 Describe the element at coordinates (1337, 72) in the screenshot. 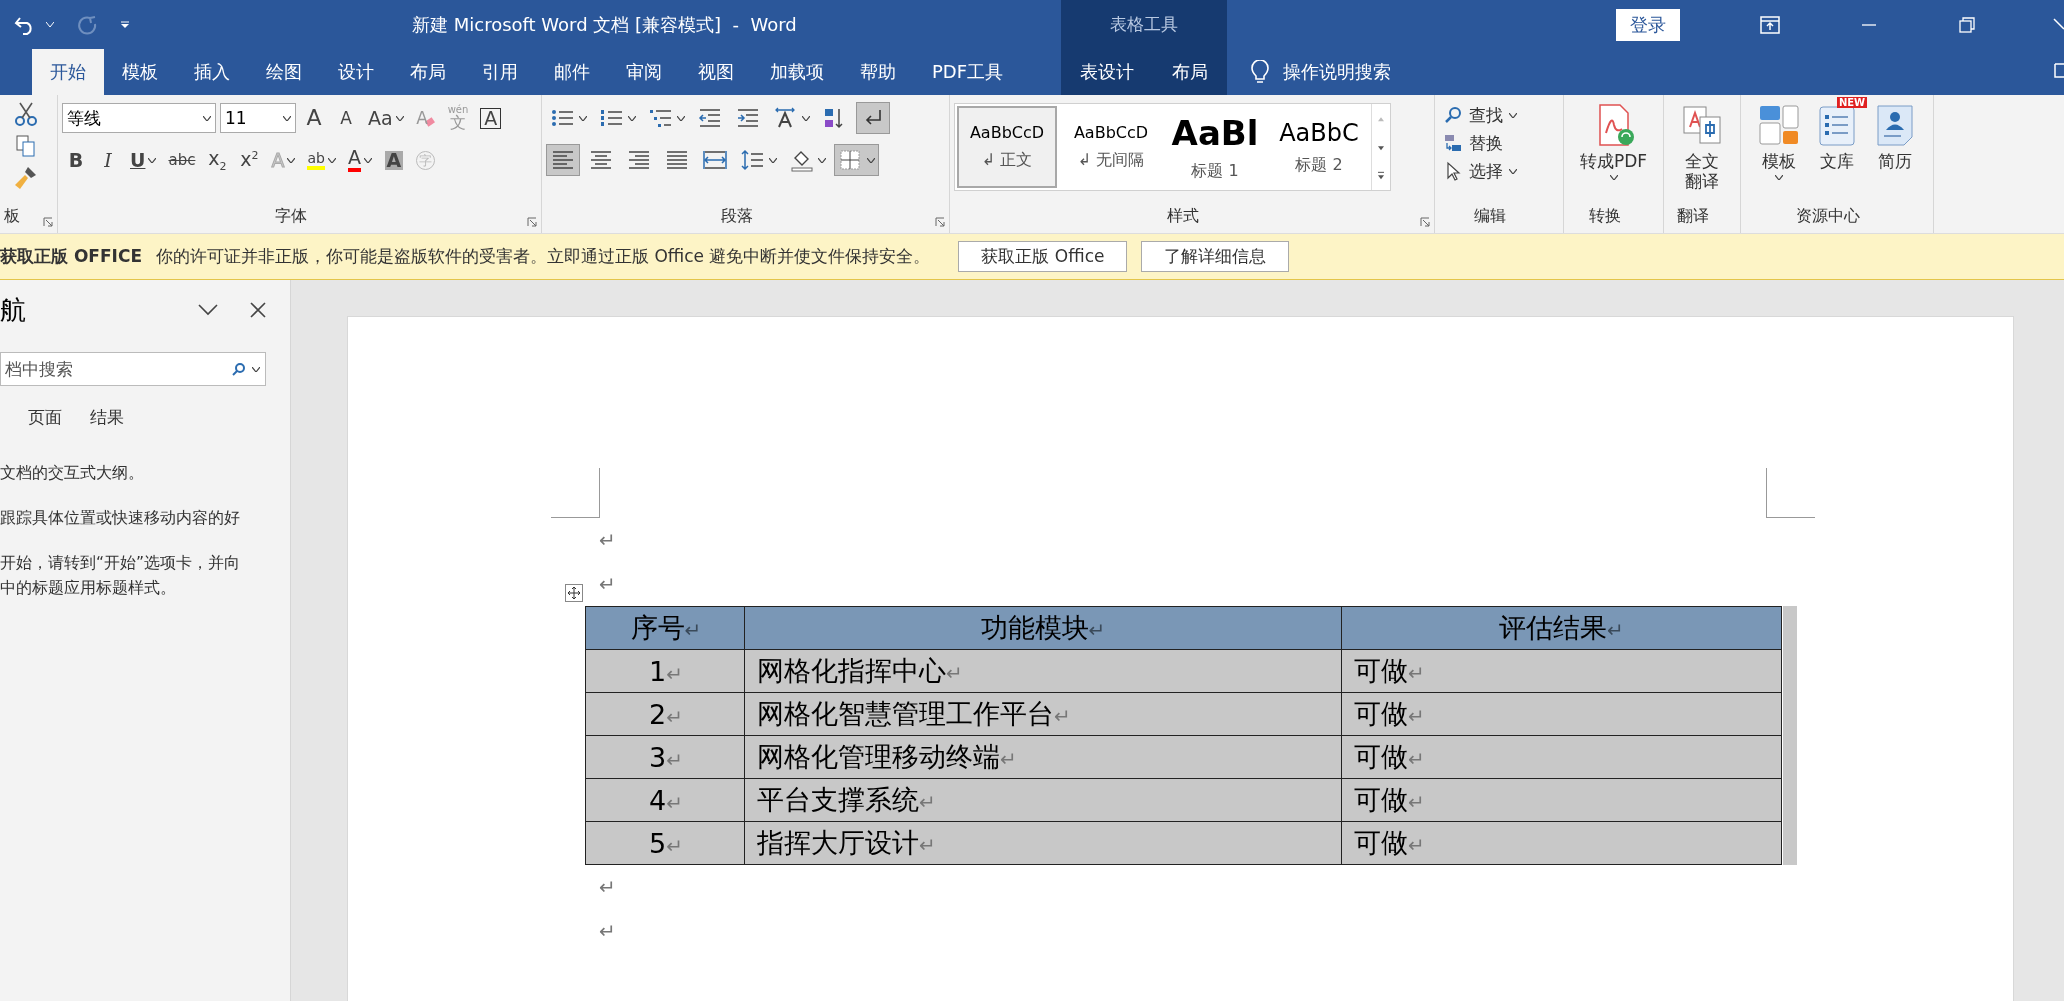

I see `tell-me-search: 操作说明搜索` at that location.